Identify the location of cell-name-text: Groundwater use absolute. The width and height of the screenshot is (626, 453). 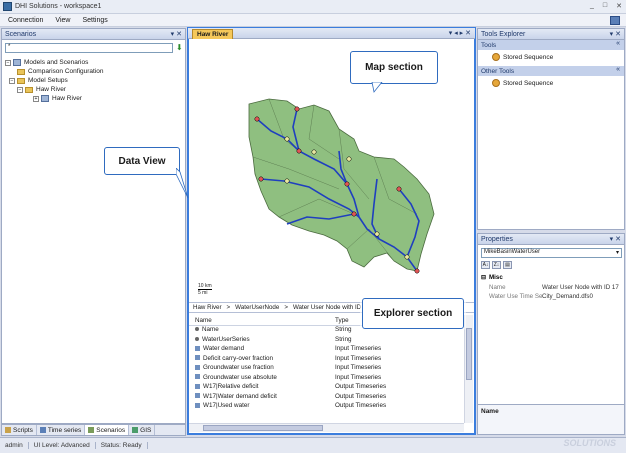
(240, 377).